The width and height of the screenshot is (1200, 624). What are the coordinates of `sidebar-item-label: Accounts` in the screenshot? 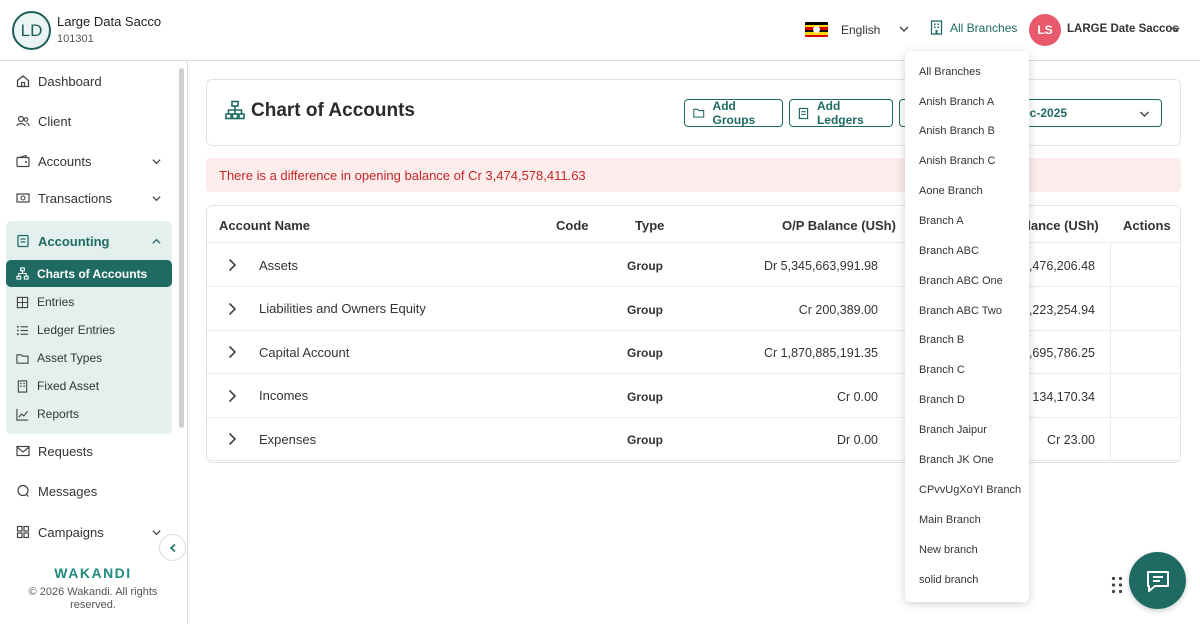 It's located at (65, 161).